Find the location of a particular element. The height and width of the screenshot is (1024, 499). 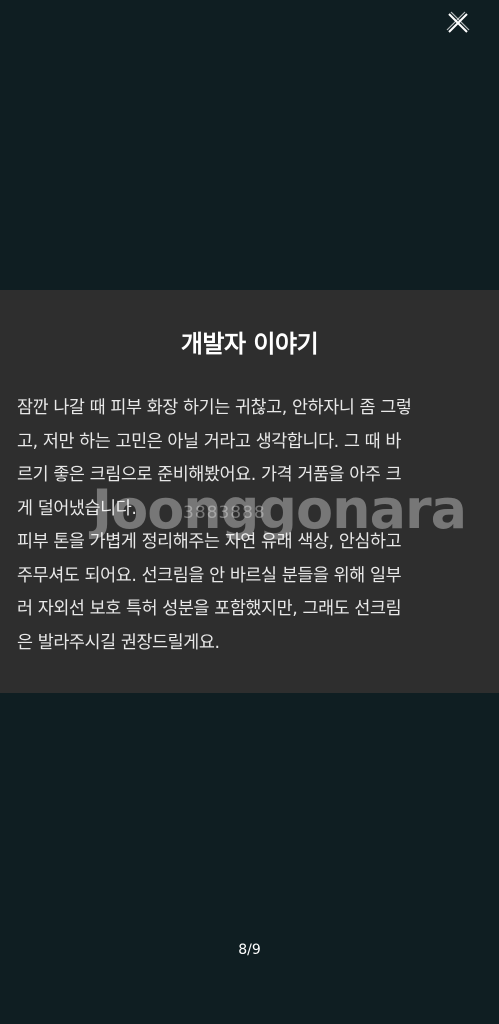

body-line: 르기 좋은 크림으로 준비해봤어요. 가격 거품을 아주 크 is located at coordinates (209, 475).